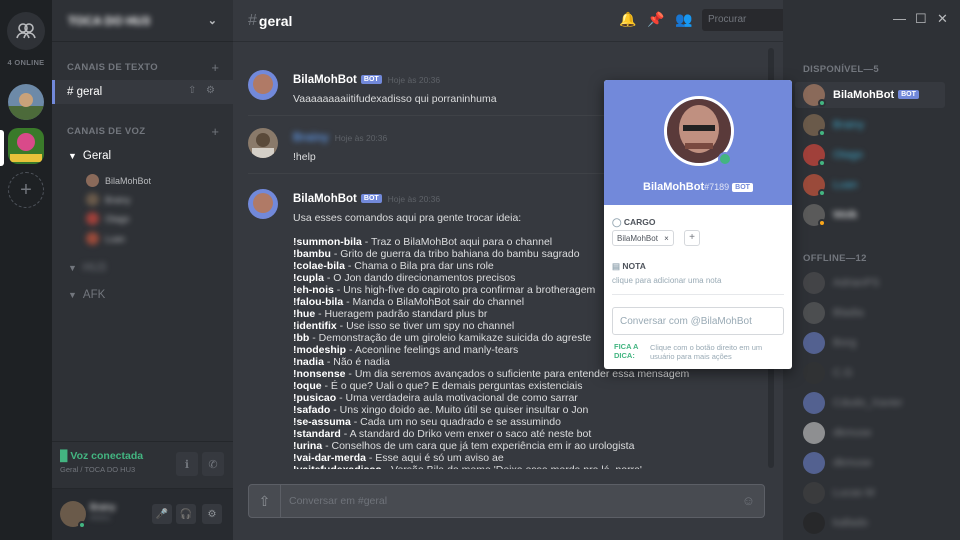 This screenshot has height=540, width=960. What do you see at coordinates (108, 199) in the screenshot?
I see `voice-user: Brainy` at bounding box center [108, 199].